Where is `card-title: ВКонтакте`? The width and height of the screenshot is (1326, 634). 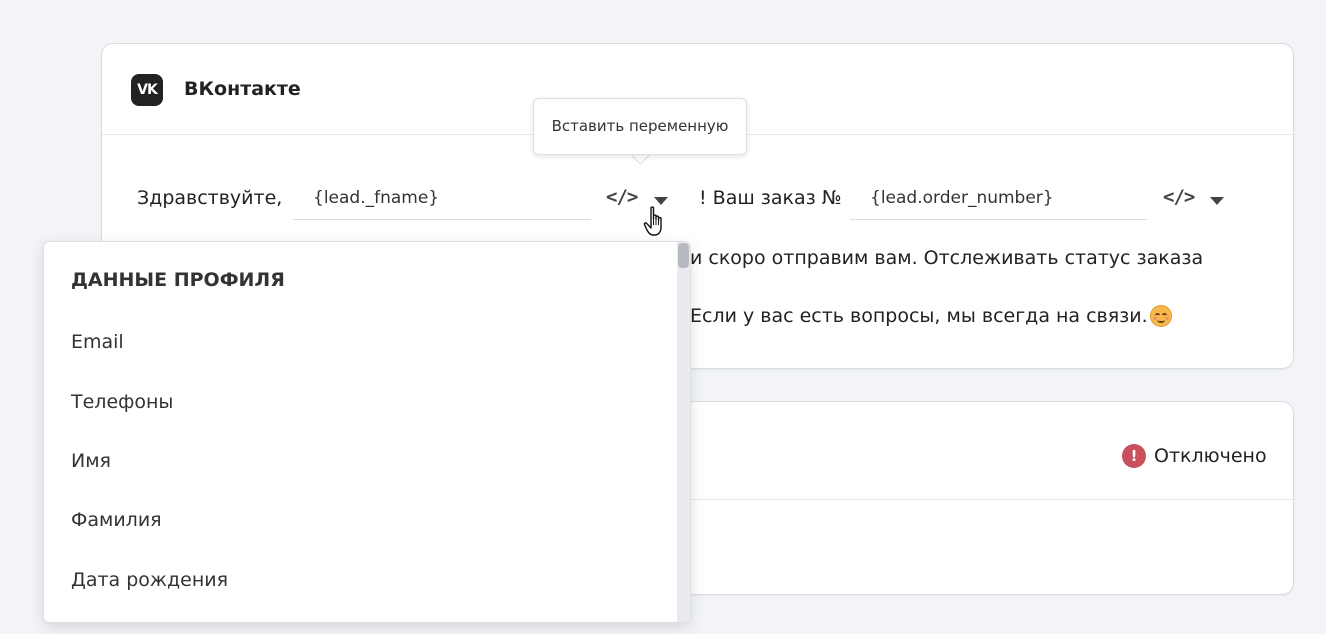
card-title: ВКонтакте is located at coordinates (242, 89).